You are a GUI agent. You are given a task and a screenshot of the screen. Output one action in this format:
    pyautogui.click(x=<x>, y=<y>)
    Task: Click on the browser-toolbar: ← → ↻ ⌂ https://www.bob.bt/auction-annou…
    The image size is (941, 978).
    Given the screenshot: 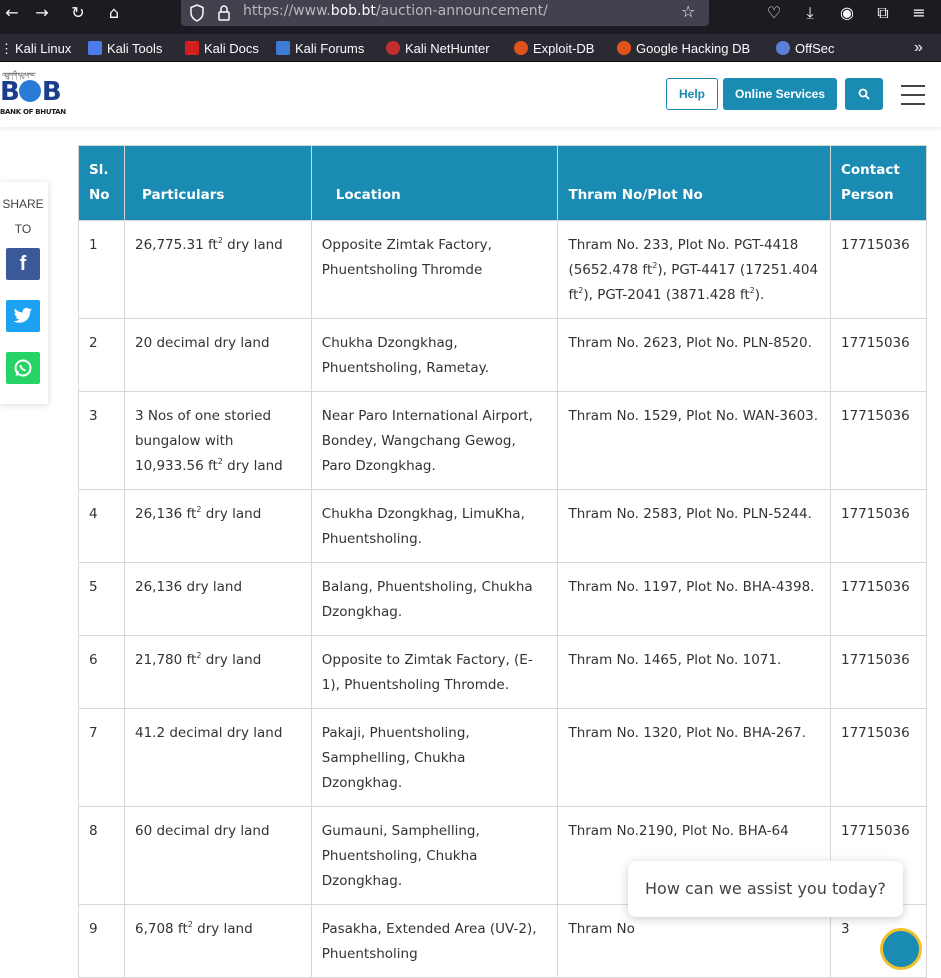 What is the action you would take?
    pyautogui.click(x=470, y=17)
    